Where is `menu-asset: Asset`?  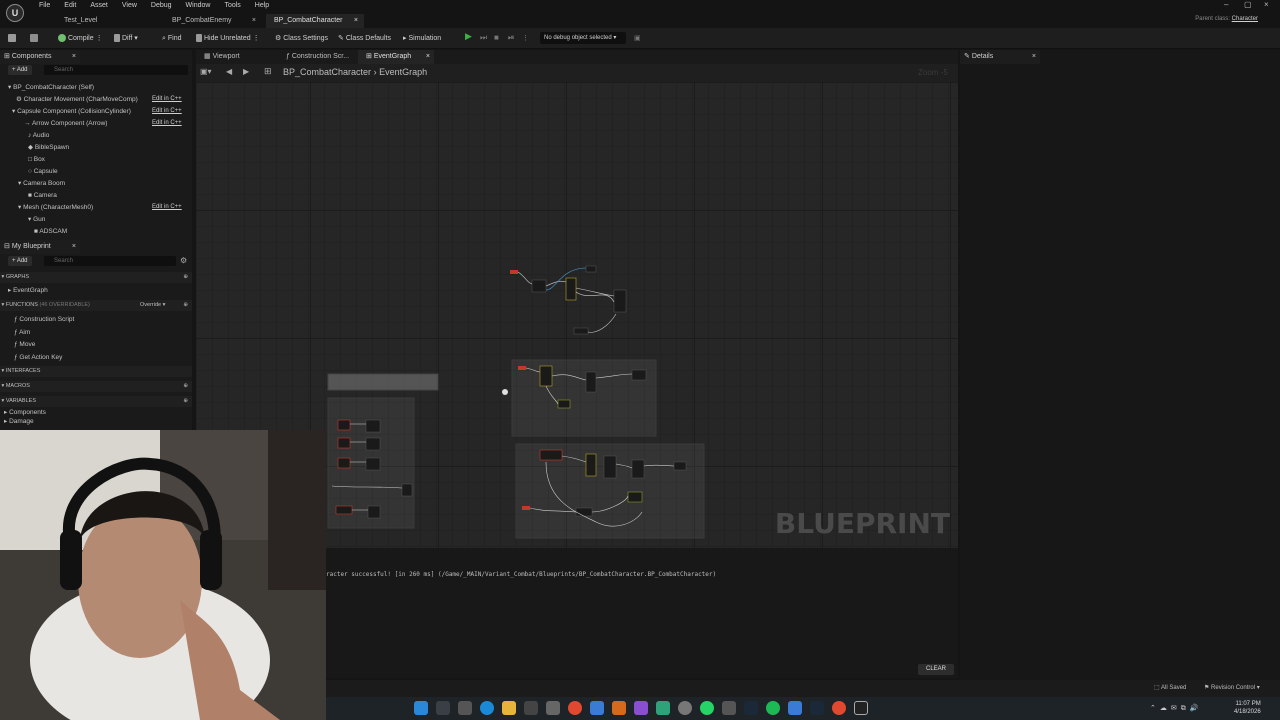 menu-asset: Asset is located at coordinates (99, 6).